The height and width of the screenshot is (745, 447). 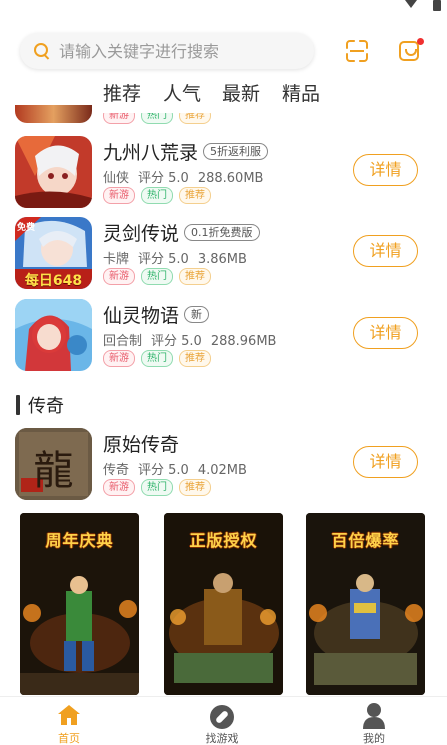 I want to click on promo-banner: 正版授权, so click(x=223, y=604).